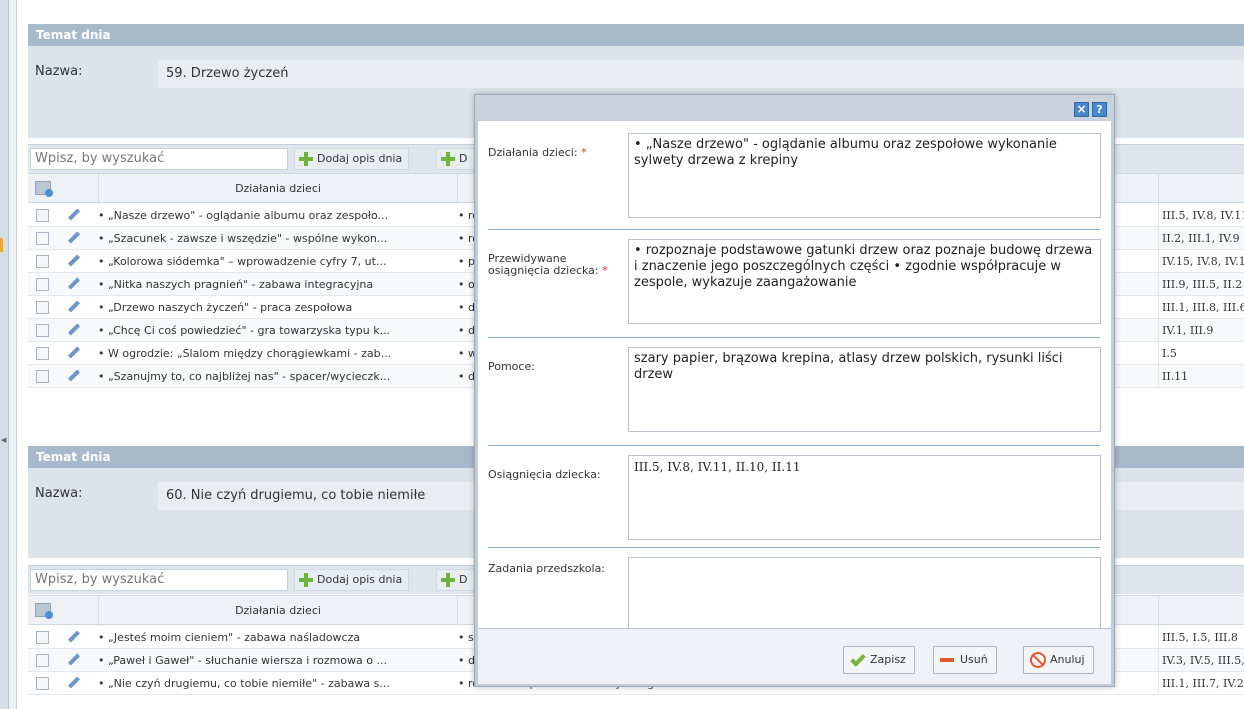 This screenshot has height=709, width=1244. What do you see at coordinates (1, 245) in the screenshot?
I see `rail-marker` at bounding box center [1, 245].